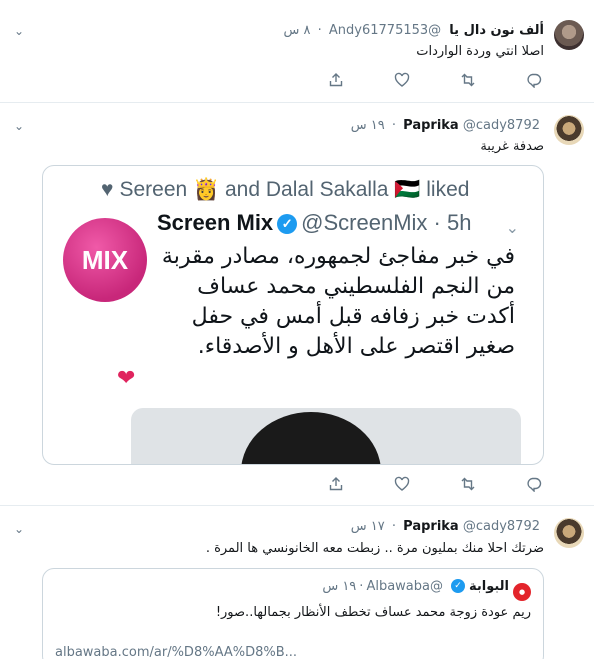 The image size is (594, 659). What do you see at coordinates (215, 222) in the screenshot?
I see `embedded-account-name: Screen Mix` at bounding box center [215, 222].